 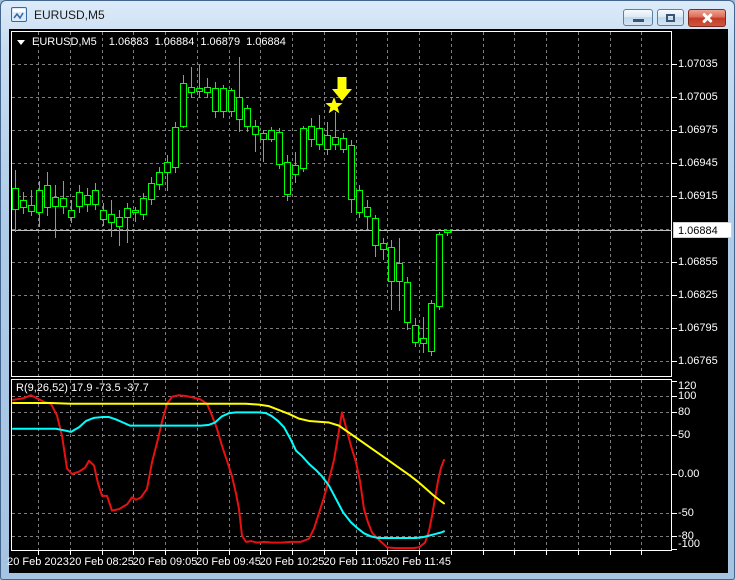 I want to click on price-axis-label: 1.06975, so click(x=698, y=129).